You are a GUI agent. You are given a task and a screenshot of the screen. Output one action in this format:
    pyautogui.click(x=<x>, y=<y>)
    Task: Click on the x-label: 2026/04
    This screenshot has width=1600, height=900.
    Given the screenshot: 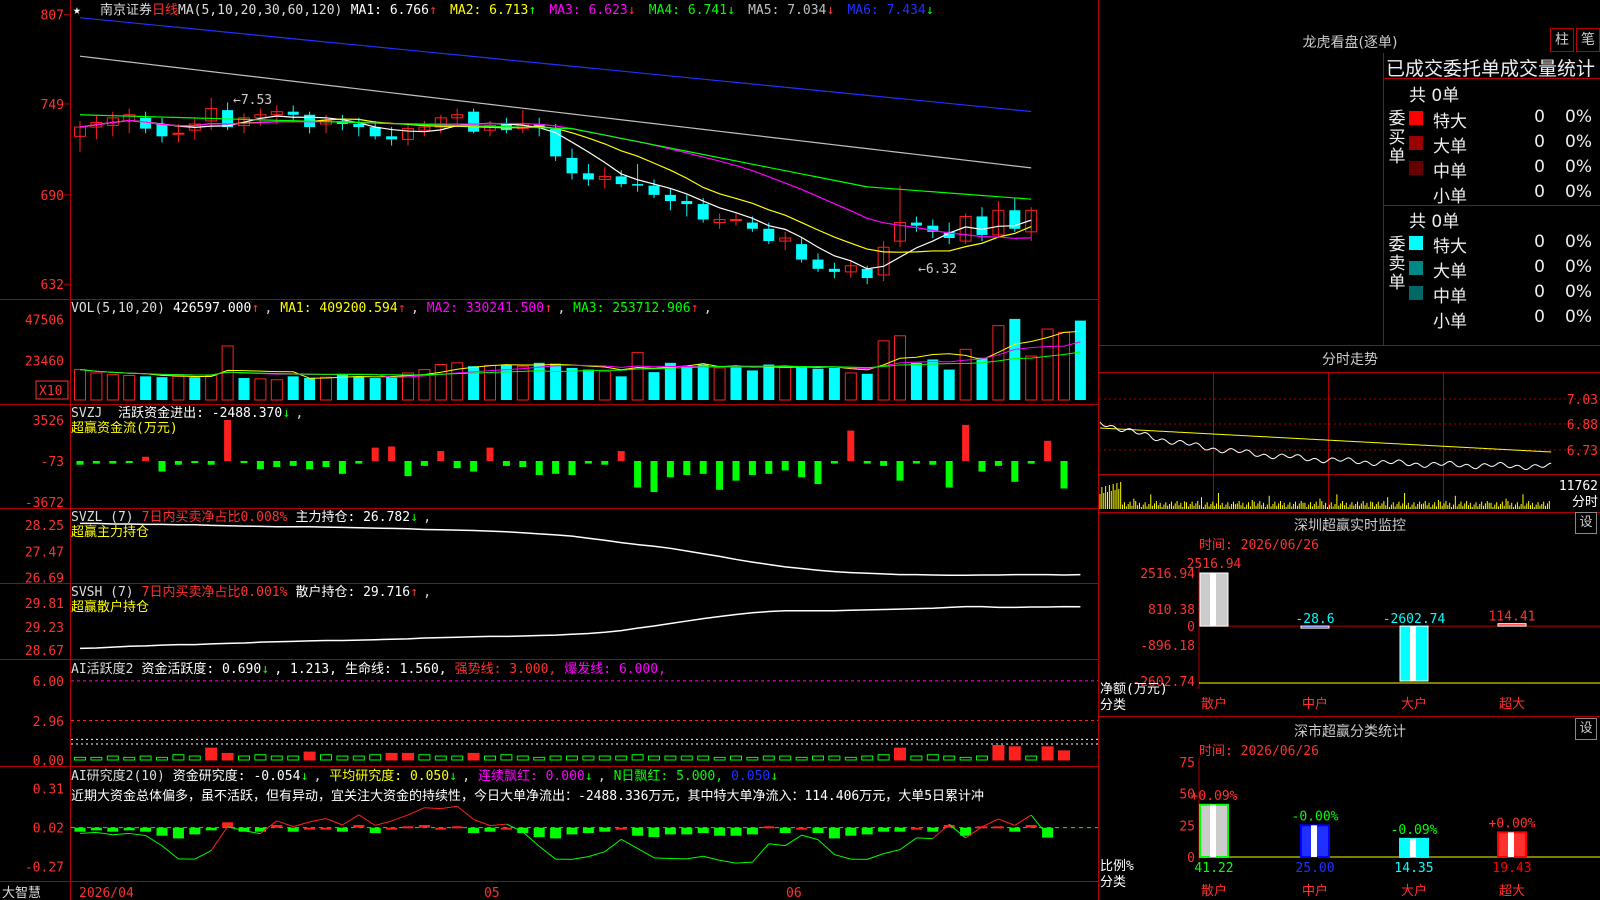 What is the action you would take?
    pyautogui.click(x=106, y=893)
    